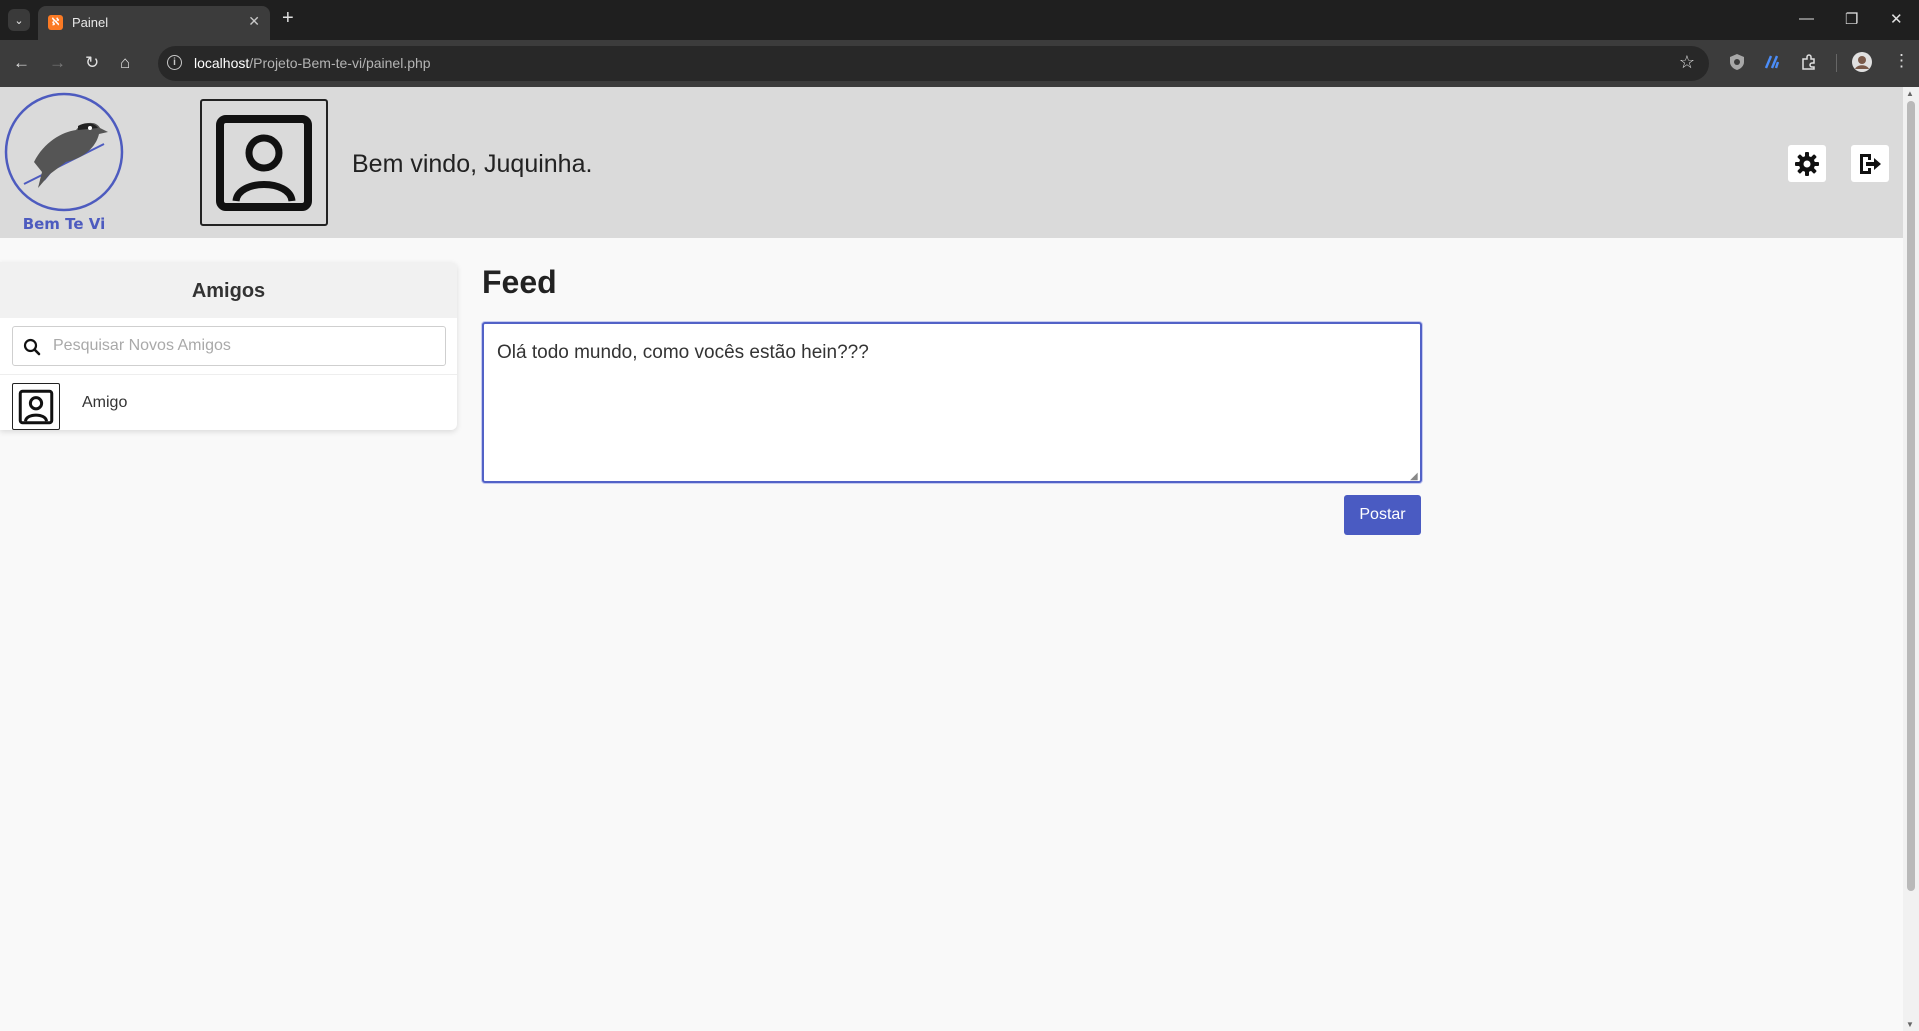 This screenshot has height=1031, width=1919. Describe the element at coordinates (21, 63) in the screenshot. I see `back-icon: ←` at that location.